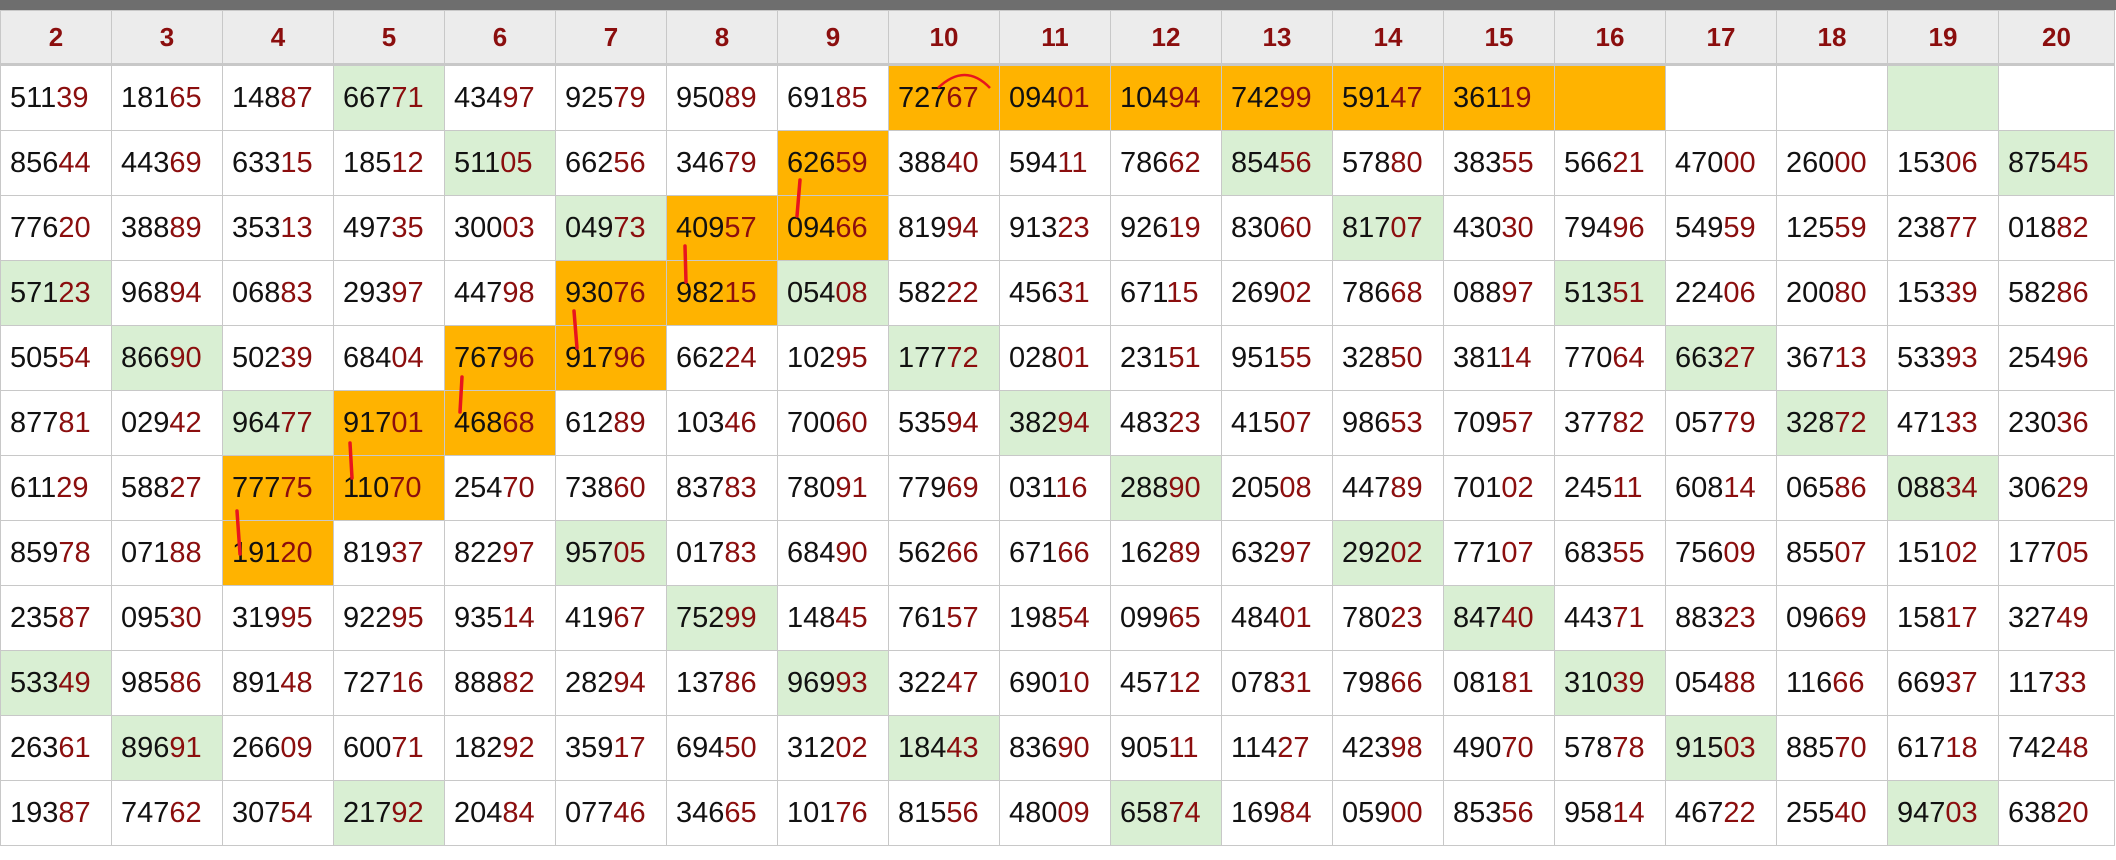 This screenshot has width=2116, height=860. Describe the element at coordinates (1388, 97) in the screenshot. I see `number-cell: 59147` at that location.